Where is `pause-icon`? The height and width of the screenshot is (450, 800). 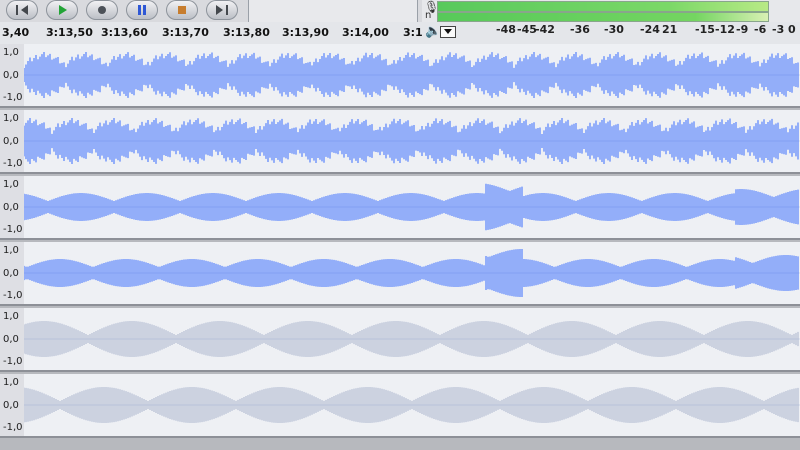 pause-icon is located at coordinates (142, 10).